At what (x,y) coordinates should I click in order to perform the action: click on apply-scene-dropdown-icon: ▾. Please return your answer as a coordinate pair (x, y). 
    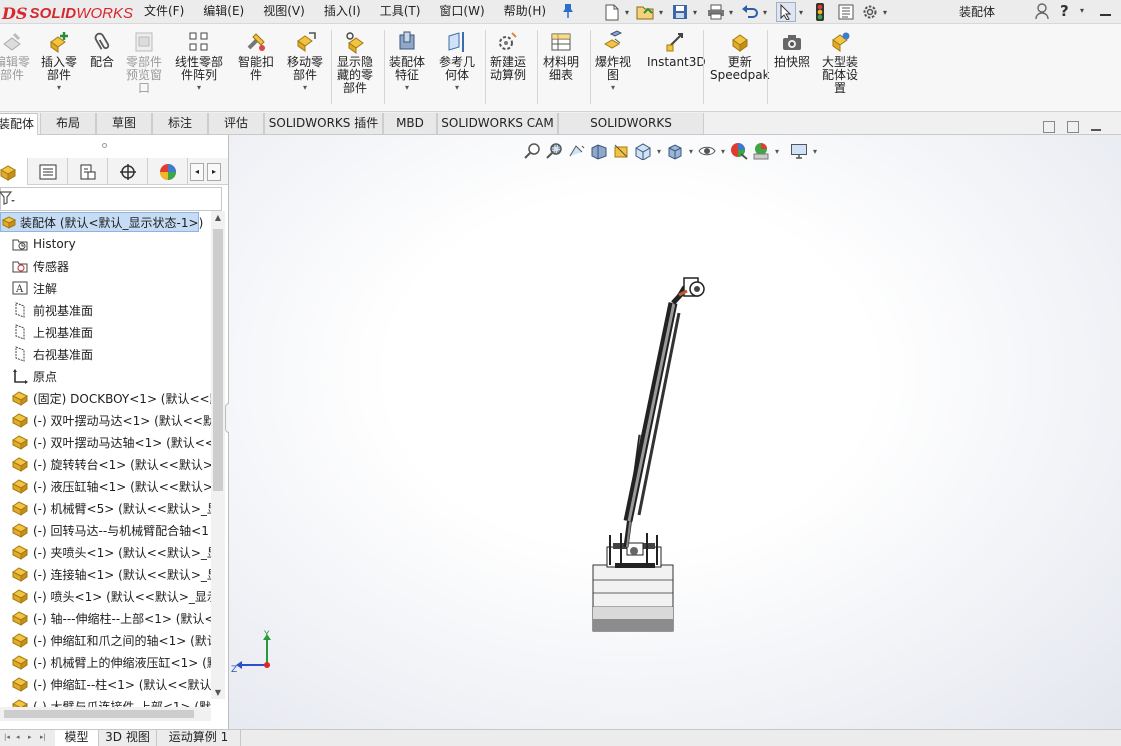
    Looking at the image, I should click on (777, 151).